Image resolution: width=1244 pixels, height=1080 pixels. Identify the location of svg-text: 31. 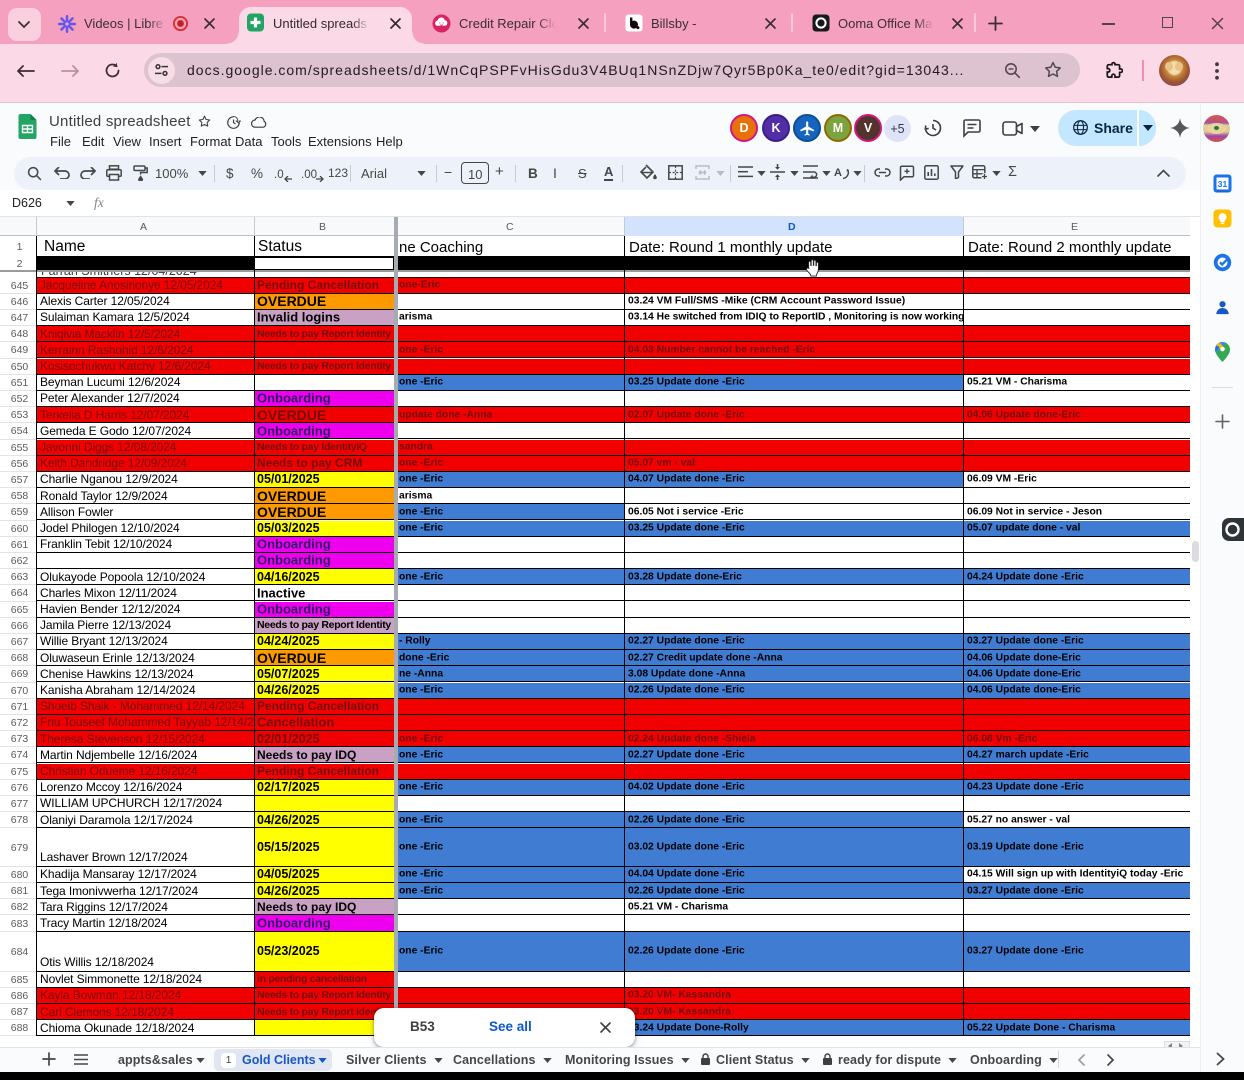
(1223, 184).